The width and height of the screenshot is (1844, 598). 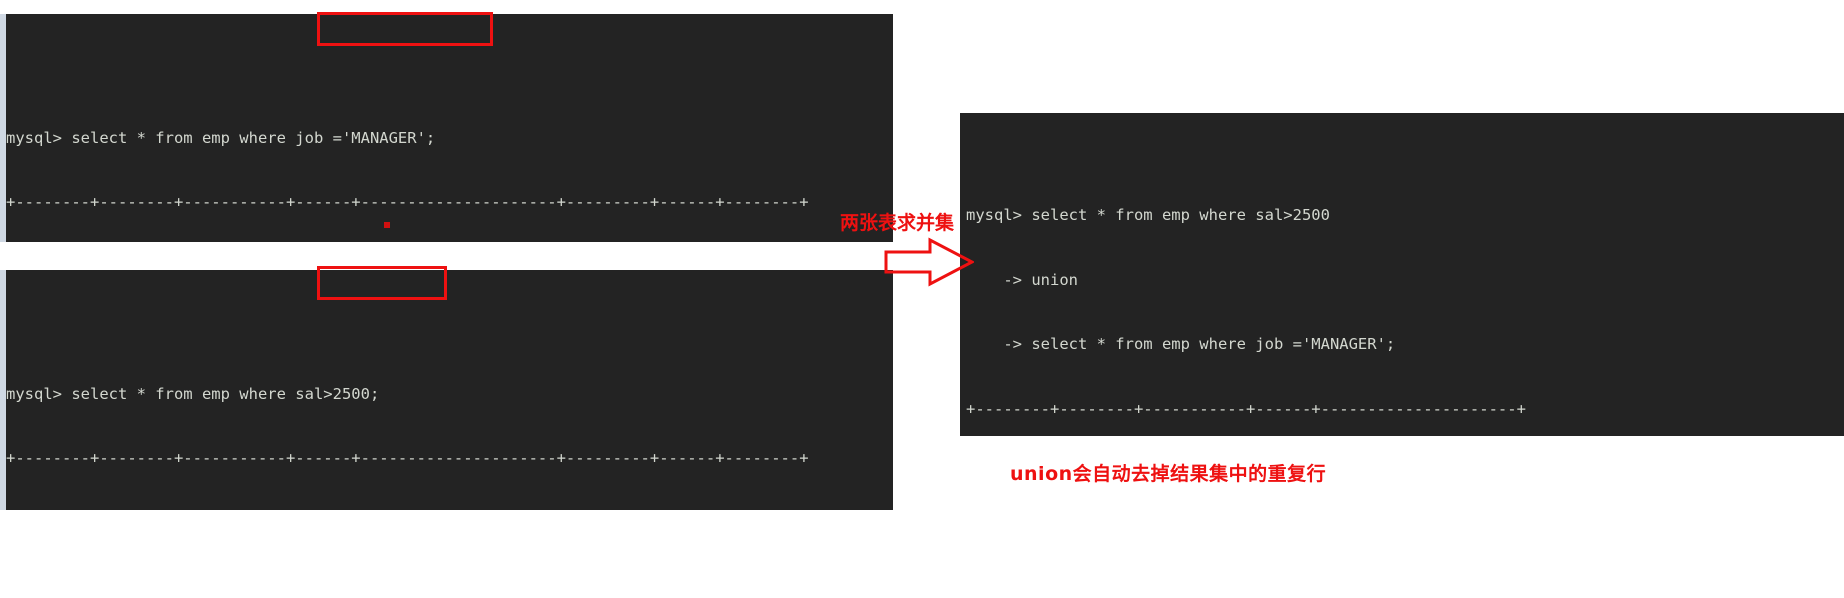 I want to click on union-annotation-label: 两张表求并集, so click(x=897, y=223).